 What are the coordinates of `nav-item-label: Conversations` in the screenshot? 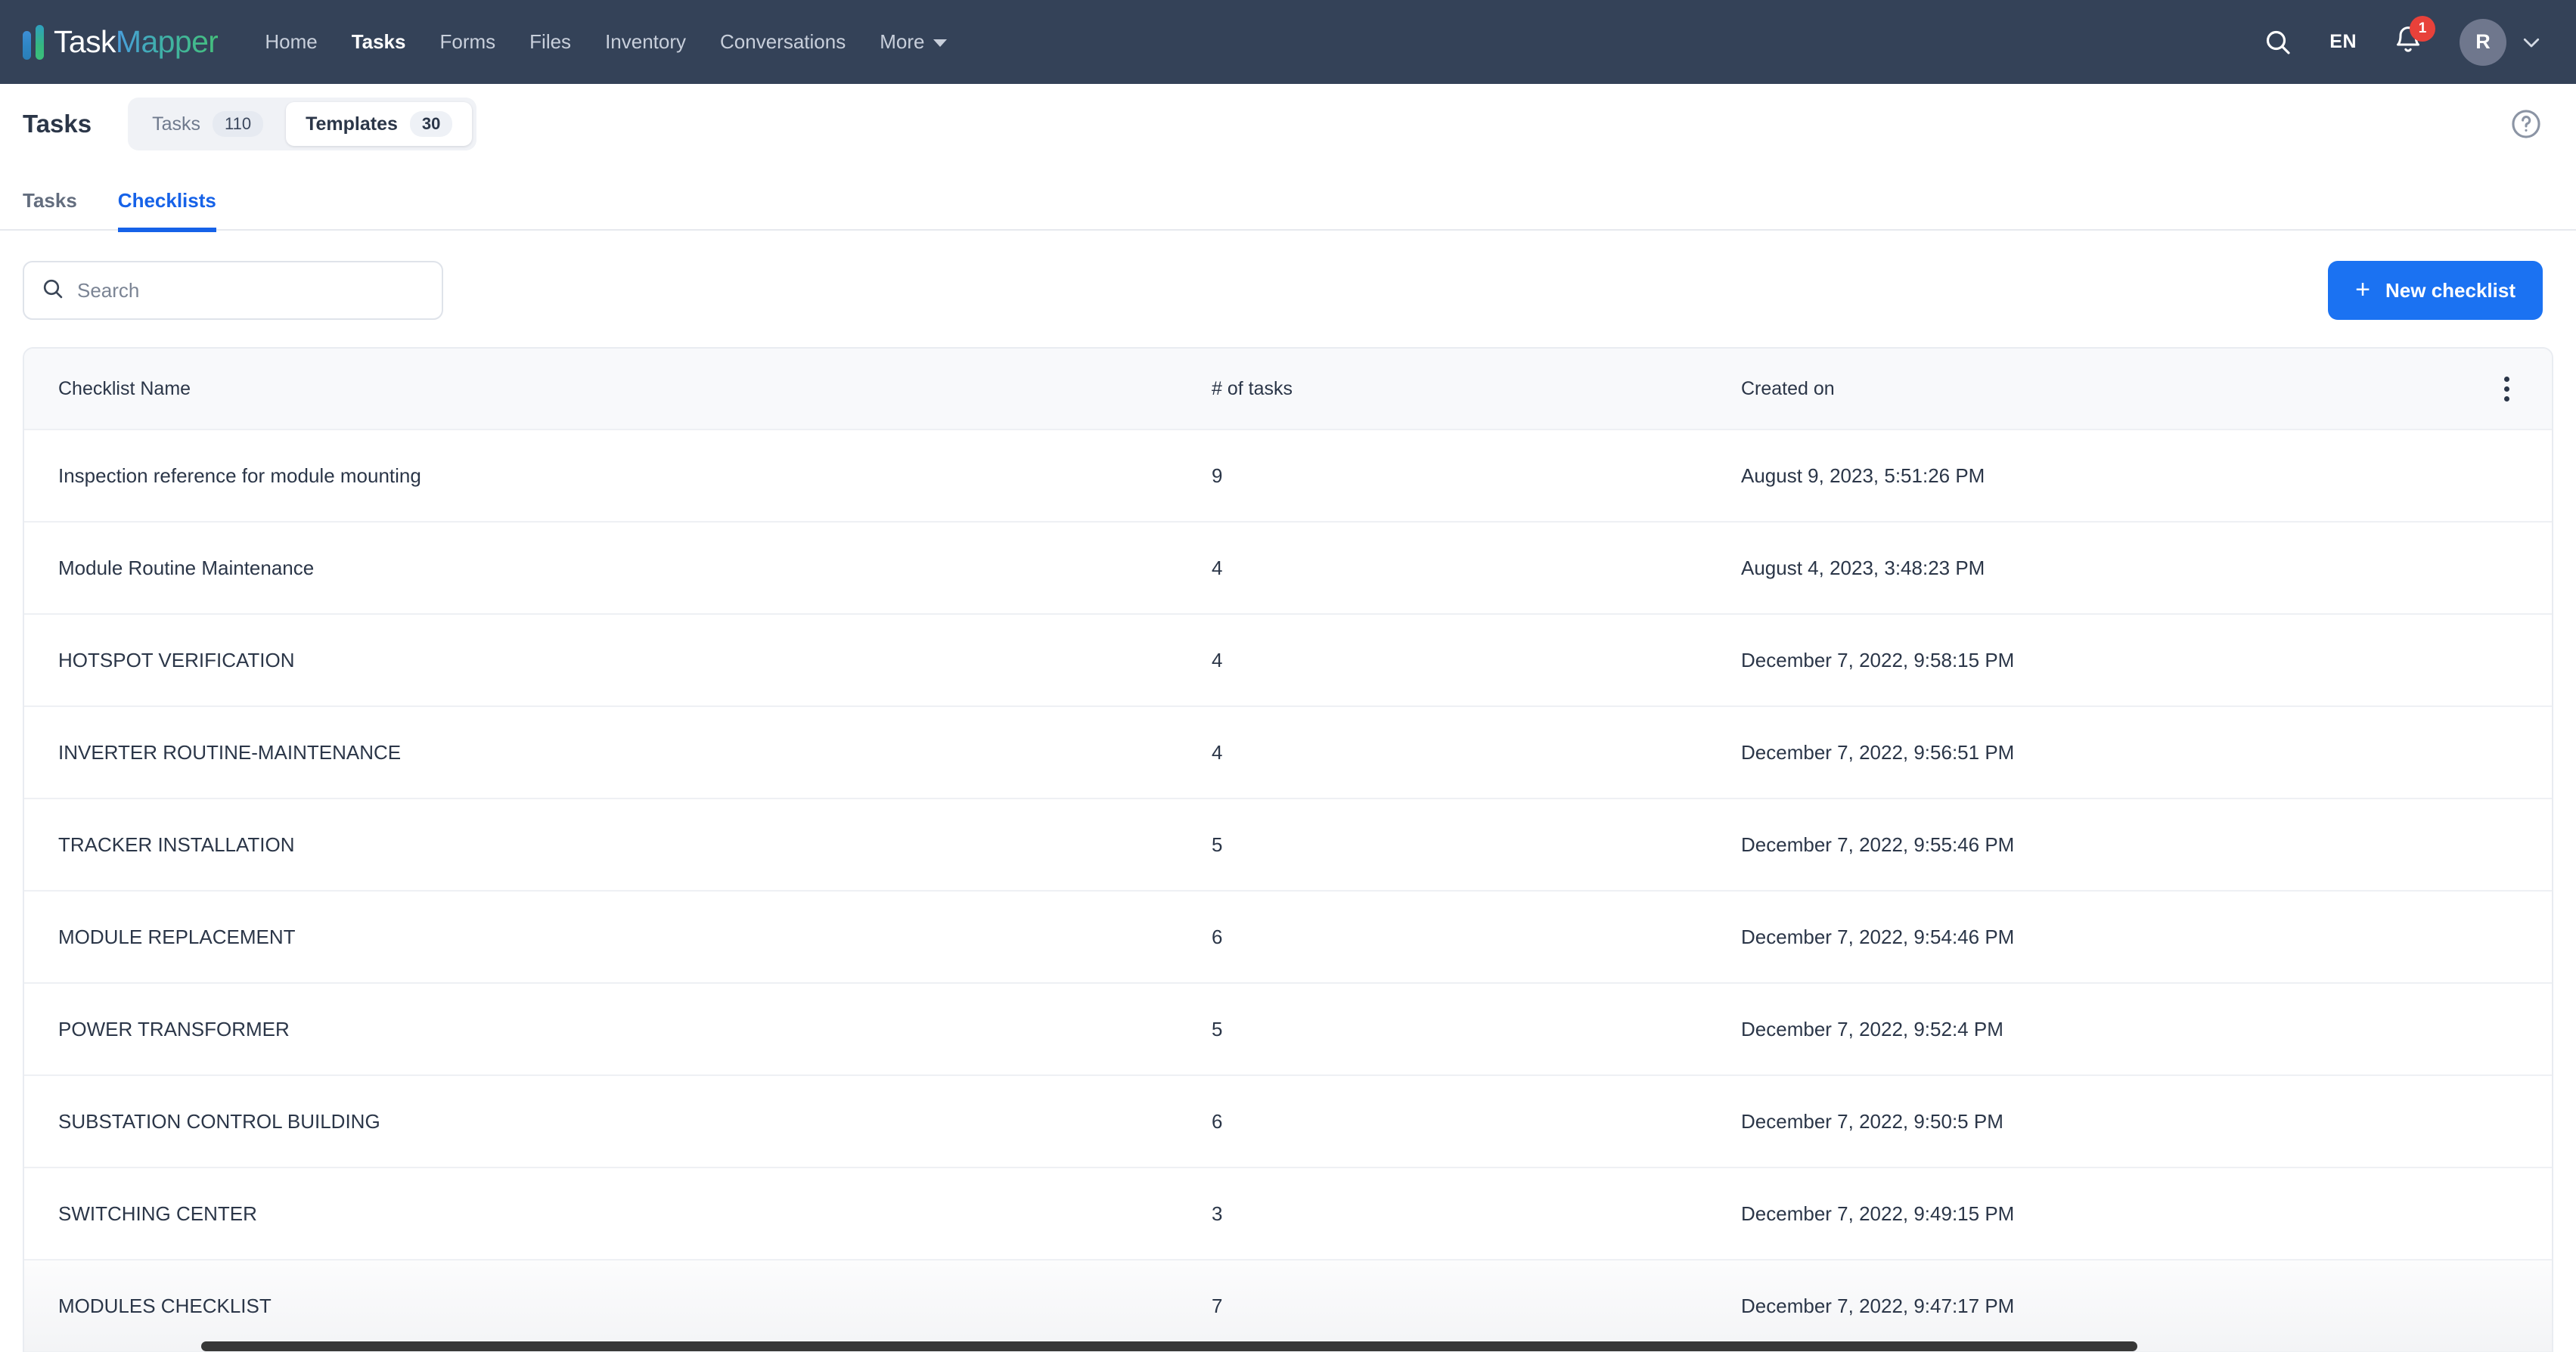 It's located at (783, 41).